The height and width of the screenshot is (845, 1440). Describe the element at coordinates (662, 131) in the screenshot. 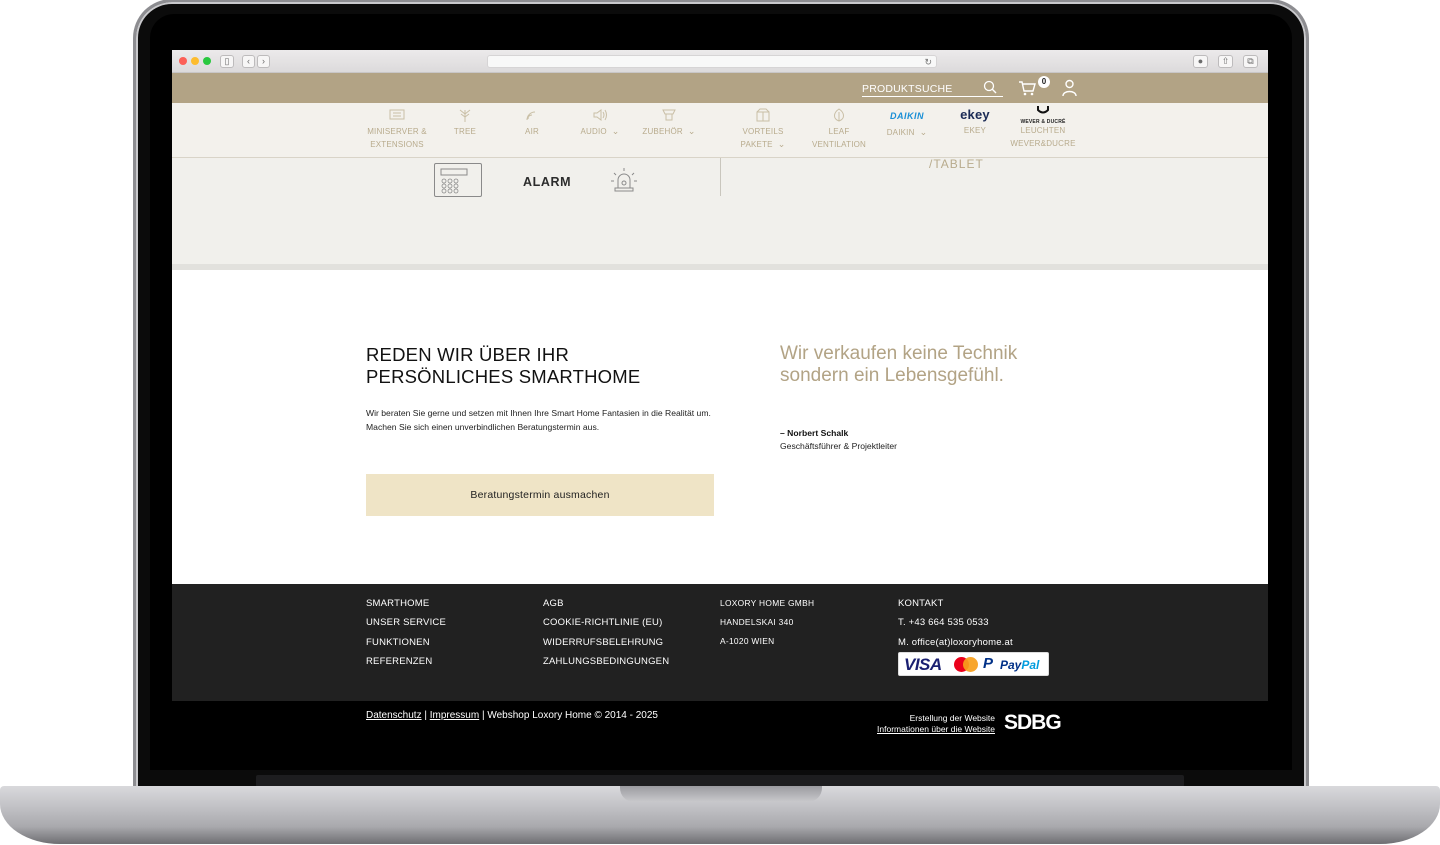

I see `nav-label-zubehoer: ZUBEHÖR` at that location.